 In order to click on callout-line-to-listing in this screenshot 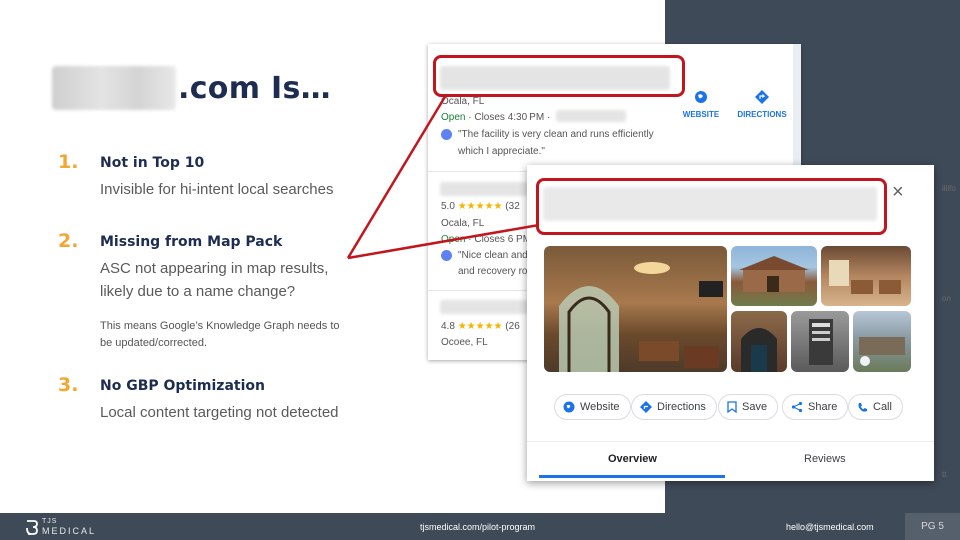, I will do `click(397, 176)`.